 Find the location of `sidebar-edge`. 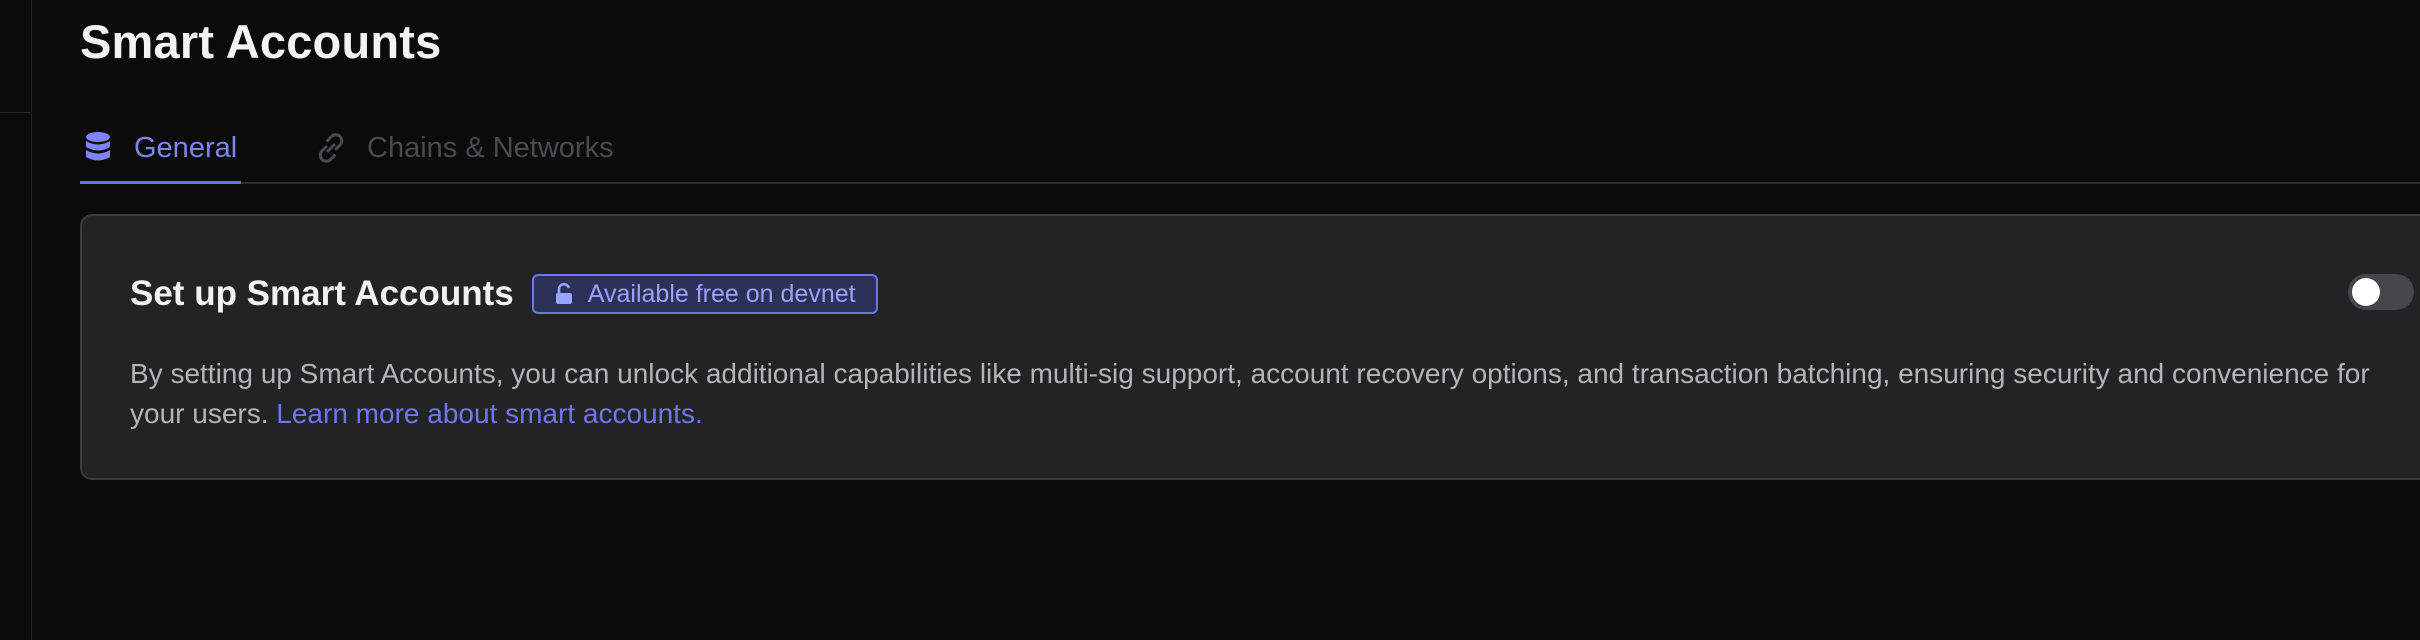

sidebar-edge is located at coordinates (16, 320).